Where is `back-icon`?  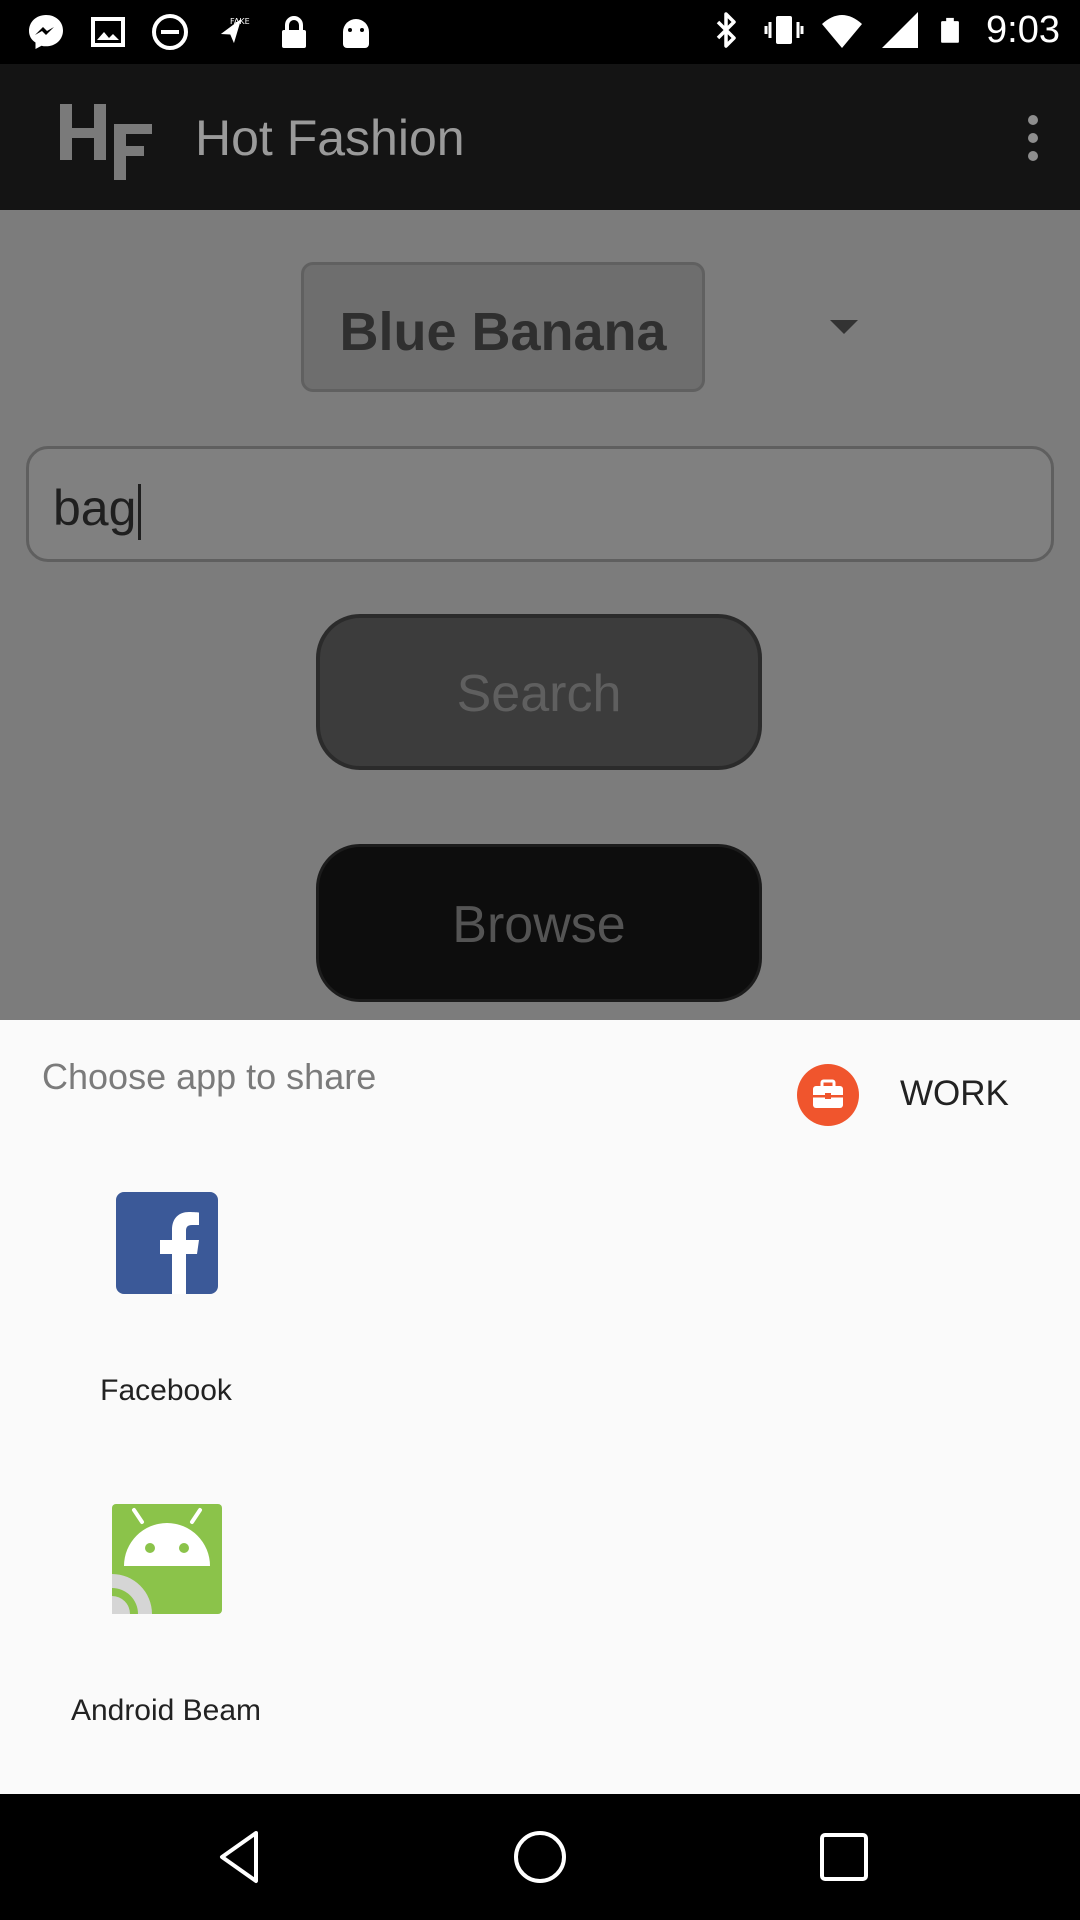 back-icon is located at coordinates (240, 1857).